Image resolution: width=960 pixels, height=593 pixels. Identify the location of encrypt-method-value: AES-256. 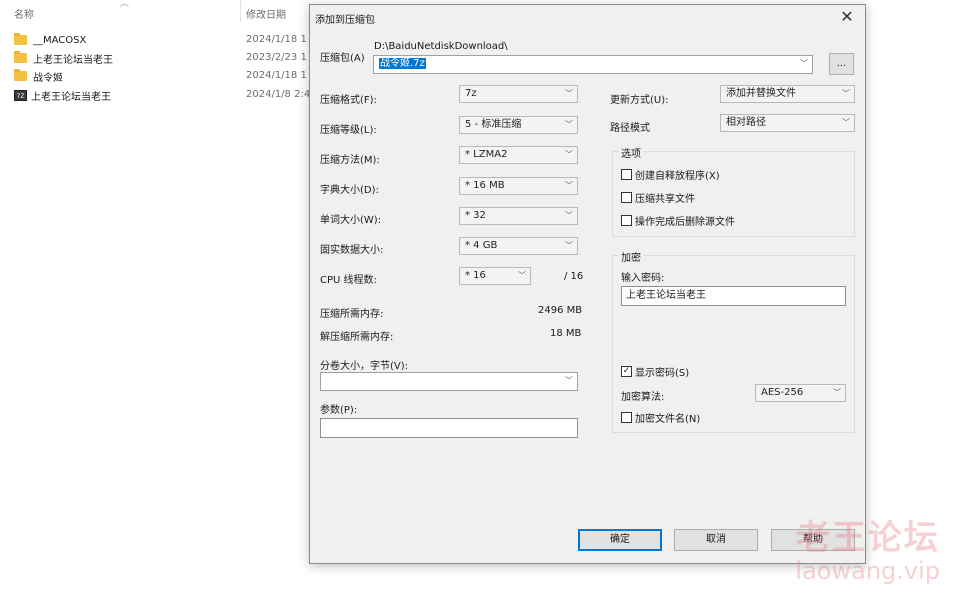
(782, 392).